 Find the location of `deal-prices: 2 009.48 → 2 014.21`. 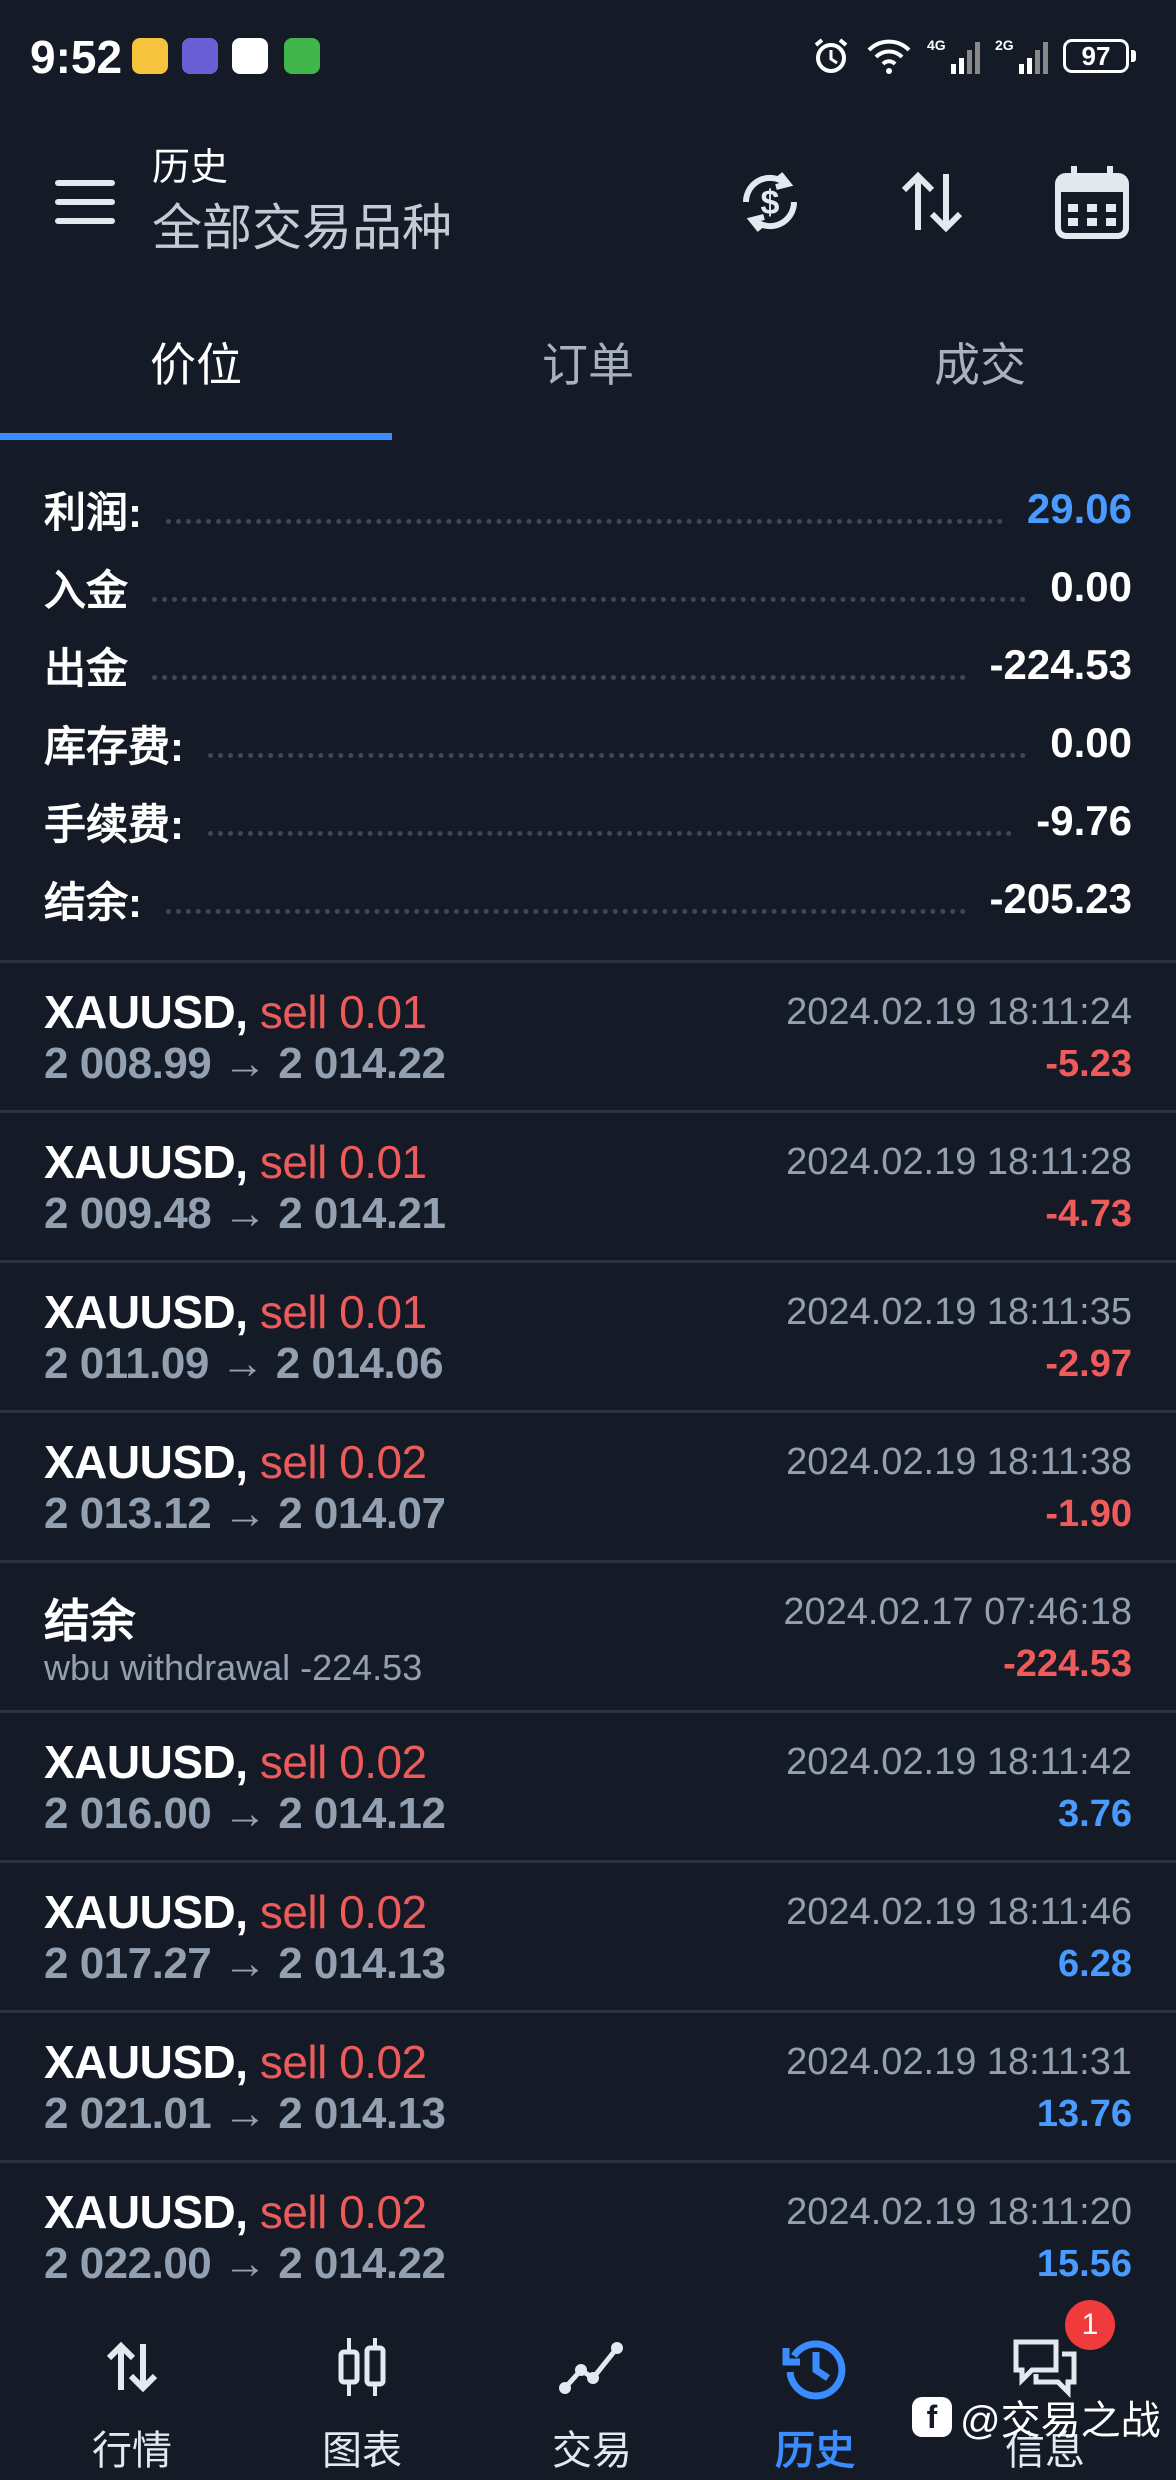

deal-prices: 2 009.48 → 2 014.21 is located at coordinates (245, 1213).